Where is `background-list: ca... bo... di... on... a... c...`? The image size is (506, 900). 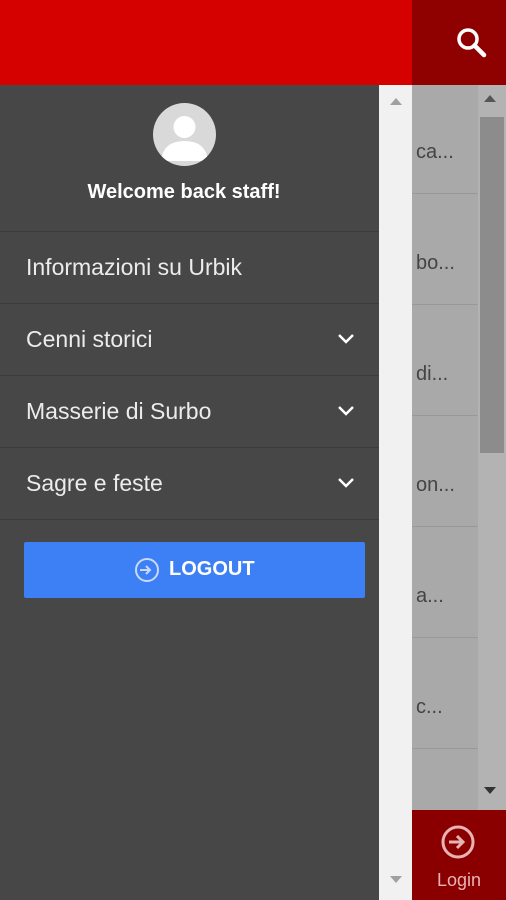
background-list: ca... bo... di... on... a... c... is located at coordinates (445, 447).